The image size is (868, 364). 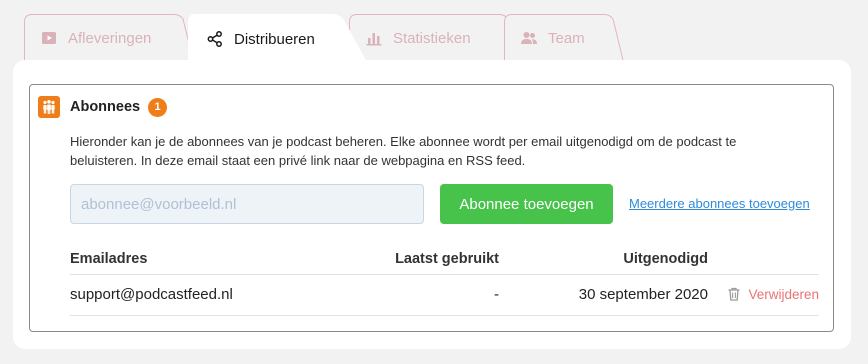 I want to click on tab-label: Statistieken, so click(x=432, y=38).